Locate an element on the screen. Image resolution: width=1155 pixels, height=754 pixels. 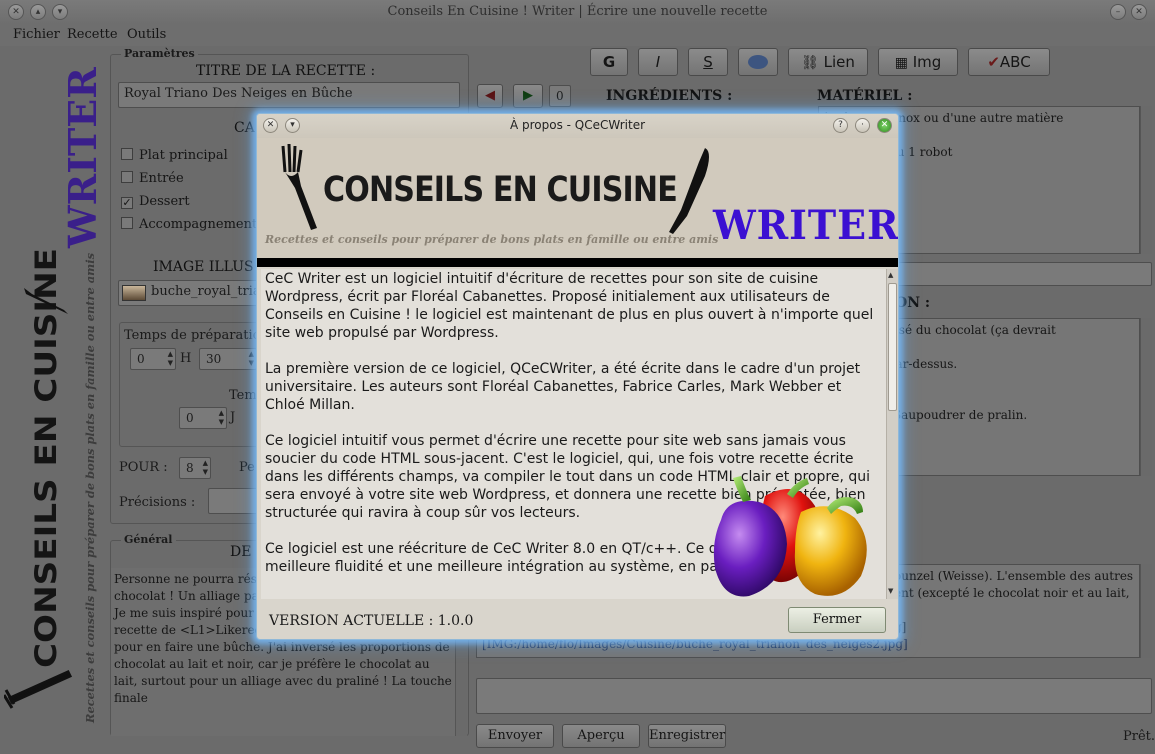
img-label: Img is located at coordinates (927, 62).